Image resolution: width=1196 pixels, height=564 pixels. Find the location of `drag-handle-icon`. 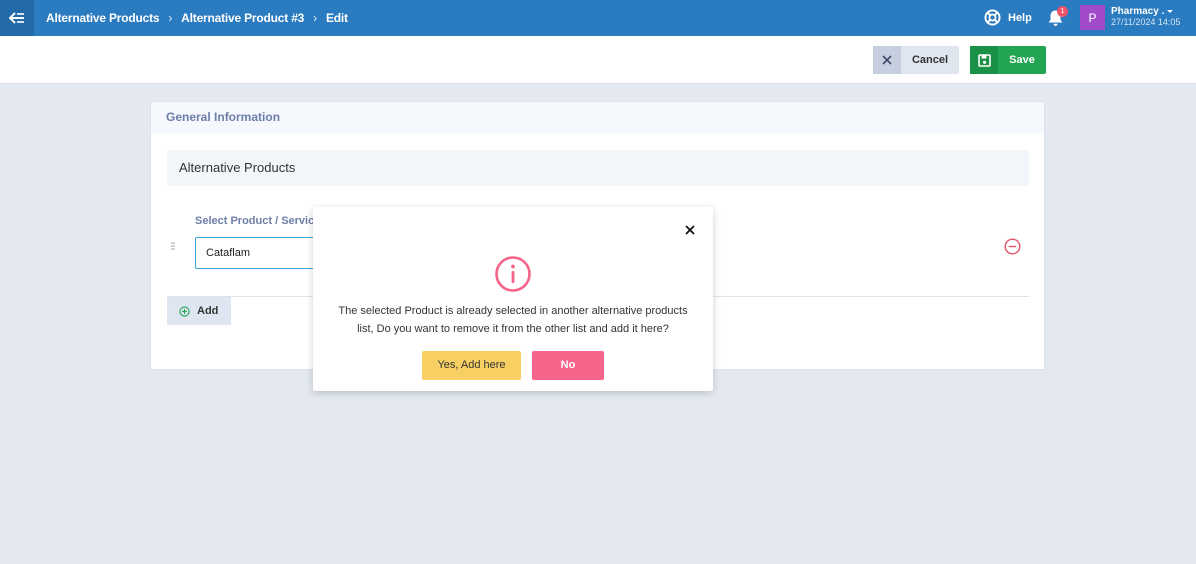

drag-handle-icon is located at coordinates (173, 247).